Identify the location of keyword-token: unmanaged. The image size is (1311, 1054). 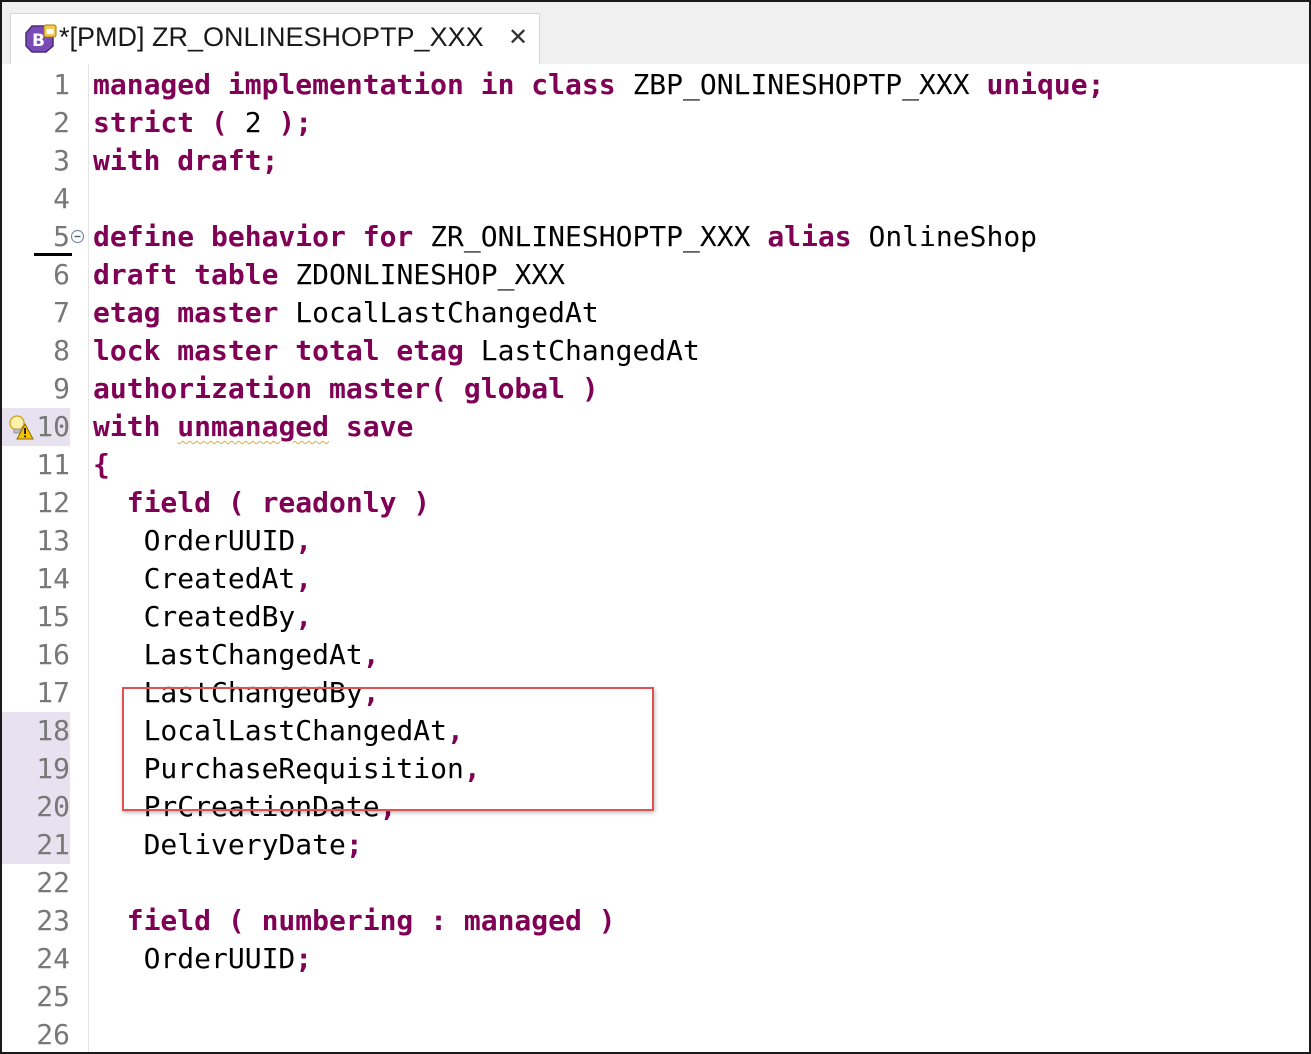
(253, 426).